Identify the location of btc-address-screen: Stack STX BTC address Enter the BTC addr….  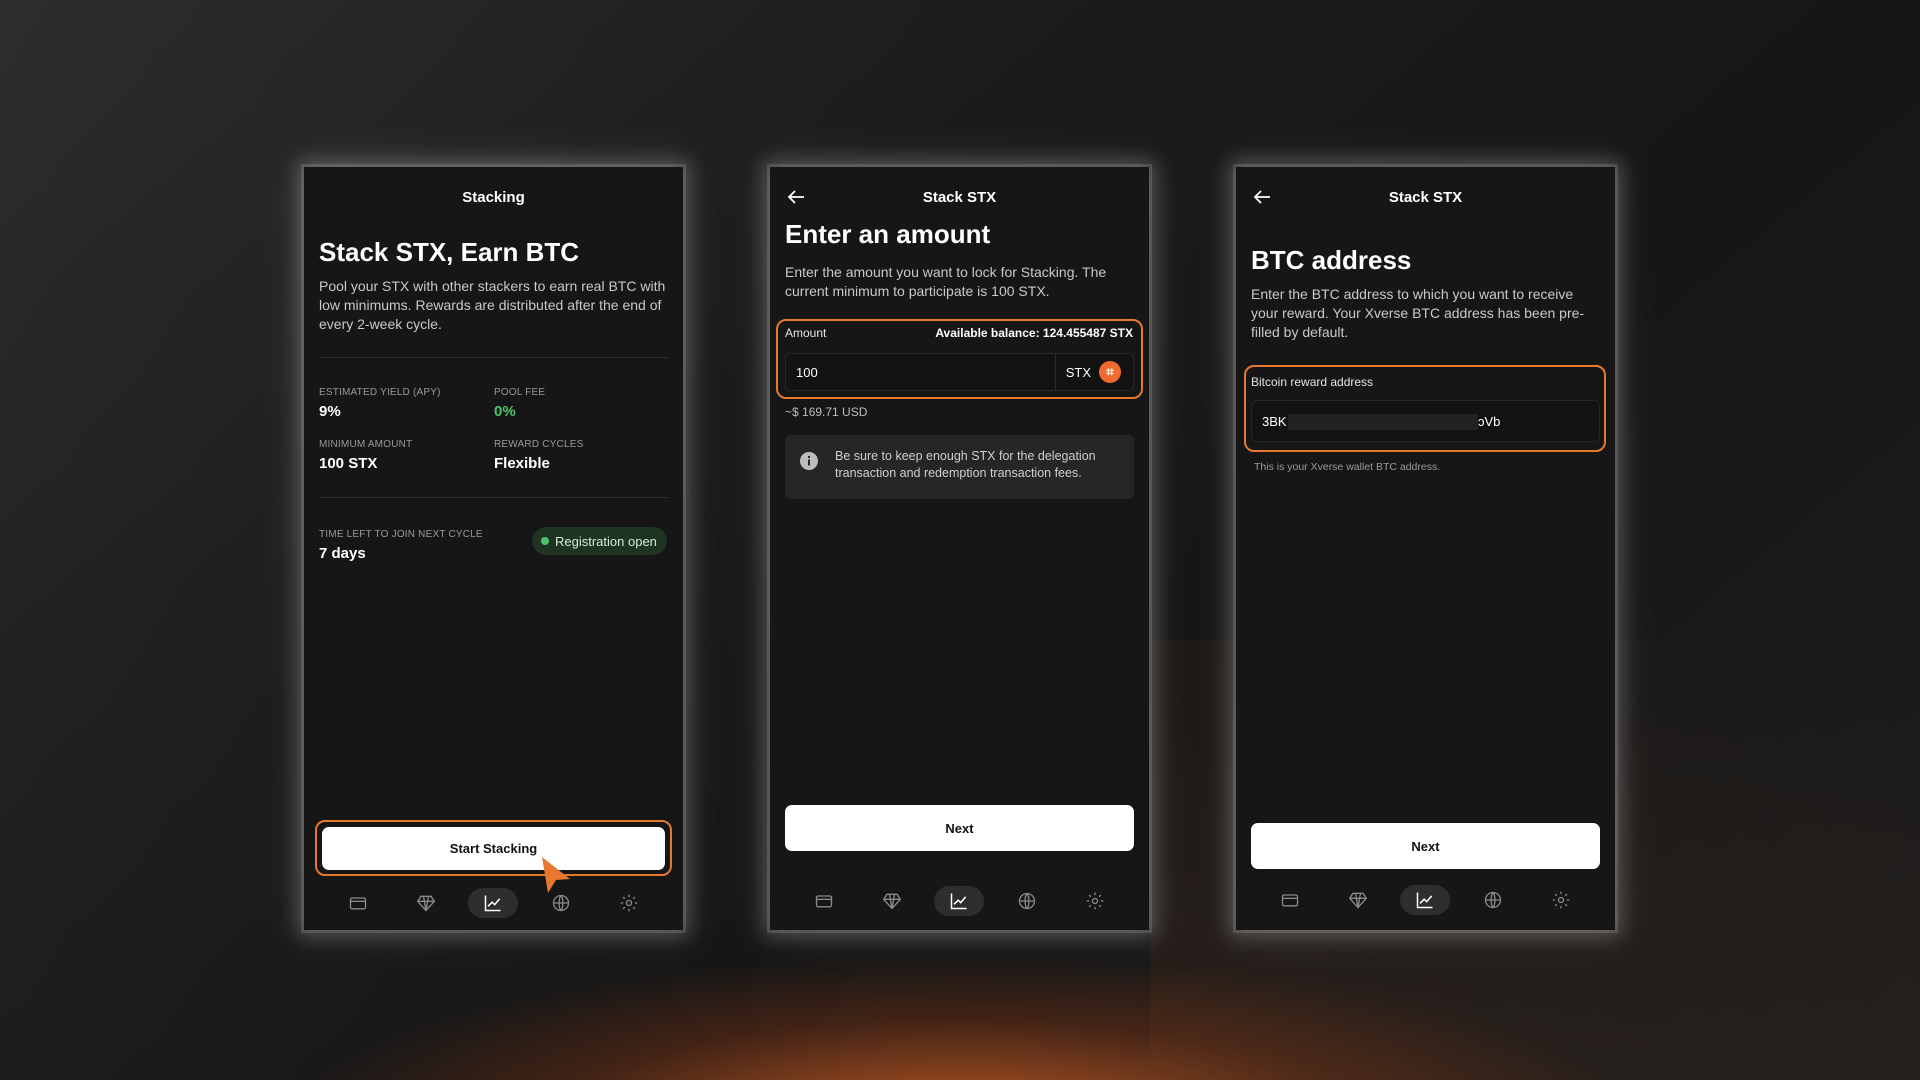
(1425, 548).